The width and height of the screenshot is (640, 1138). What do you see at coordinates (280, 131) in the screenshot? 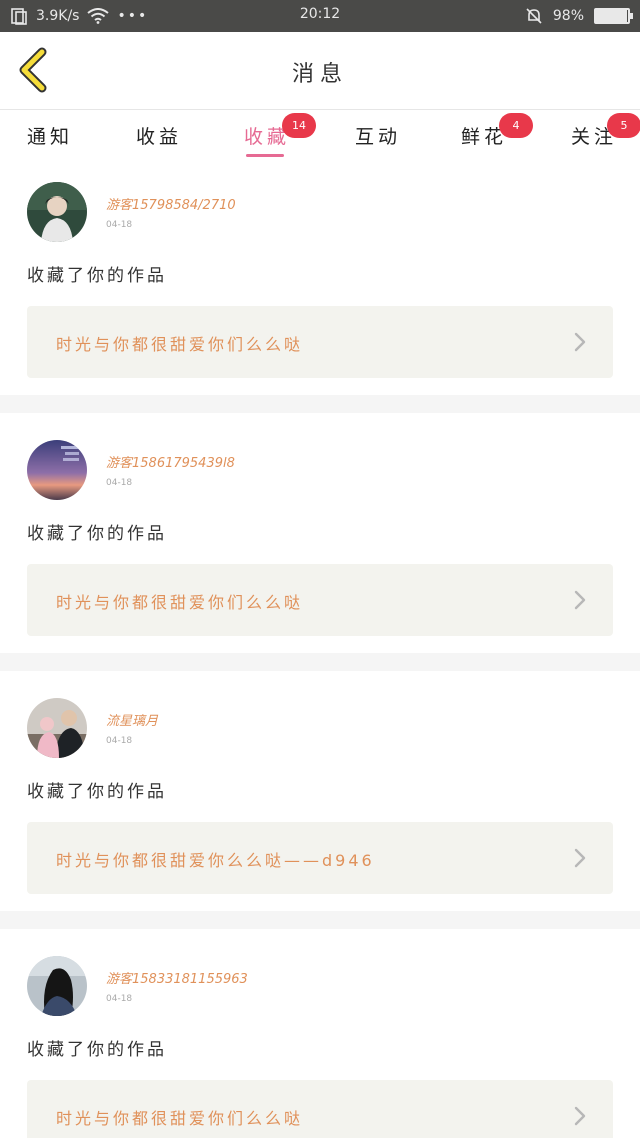
I see `tab-favorites: 收藏 14` at bounding box center [280, 131].